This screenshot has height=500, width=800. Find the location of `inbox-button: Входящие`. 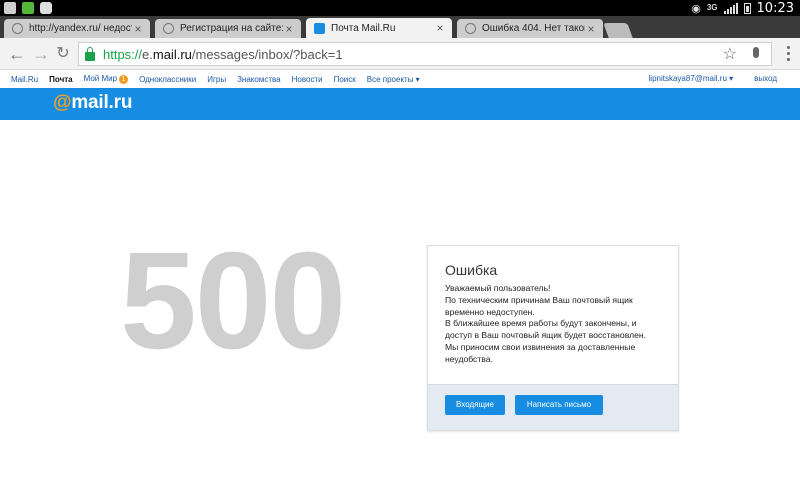

inbox-button: Входящие is located at coordinates (475, 405).